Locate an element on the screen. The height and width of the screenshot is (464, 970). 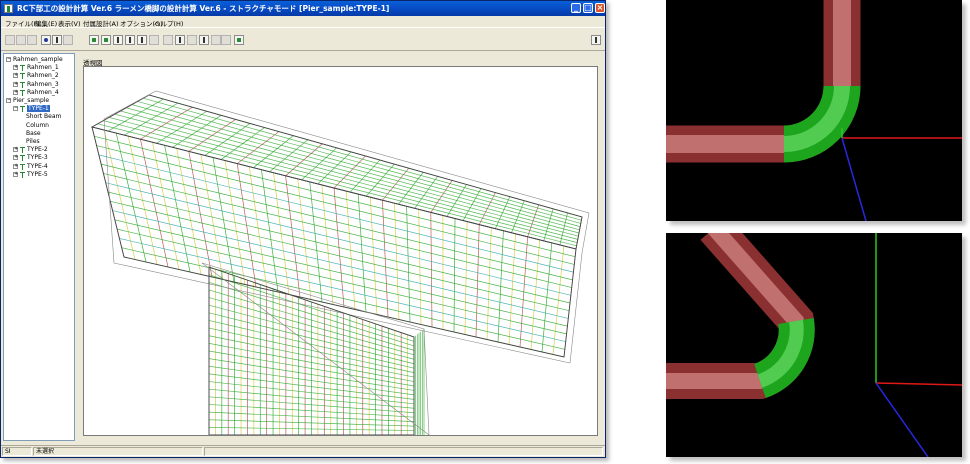
tree-item-label: Column is located at coordinates (37, 125).